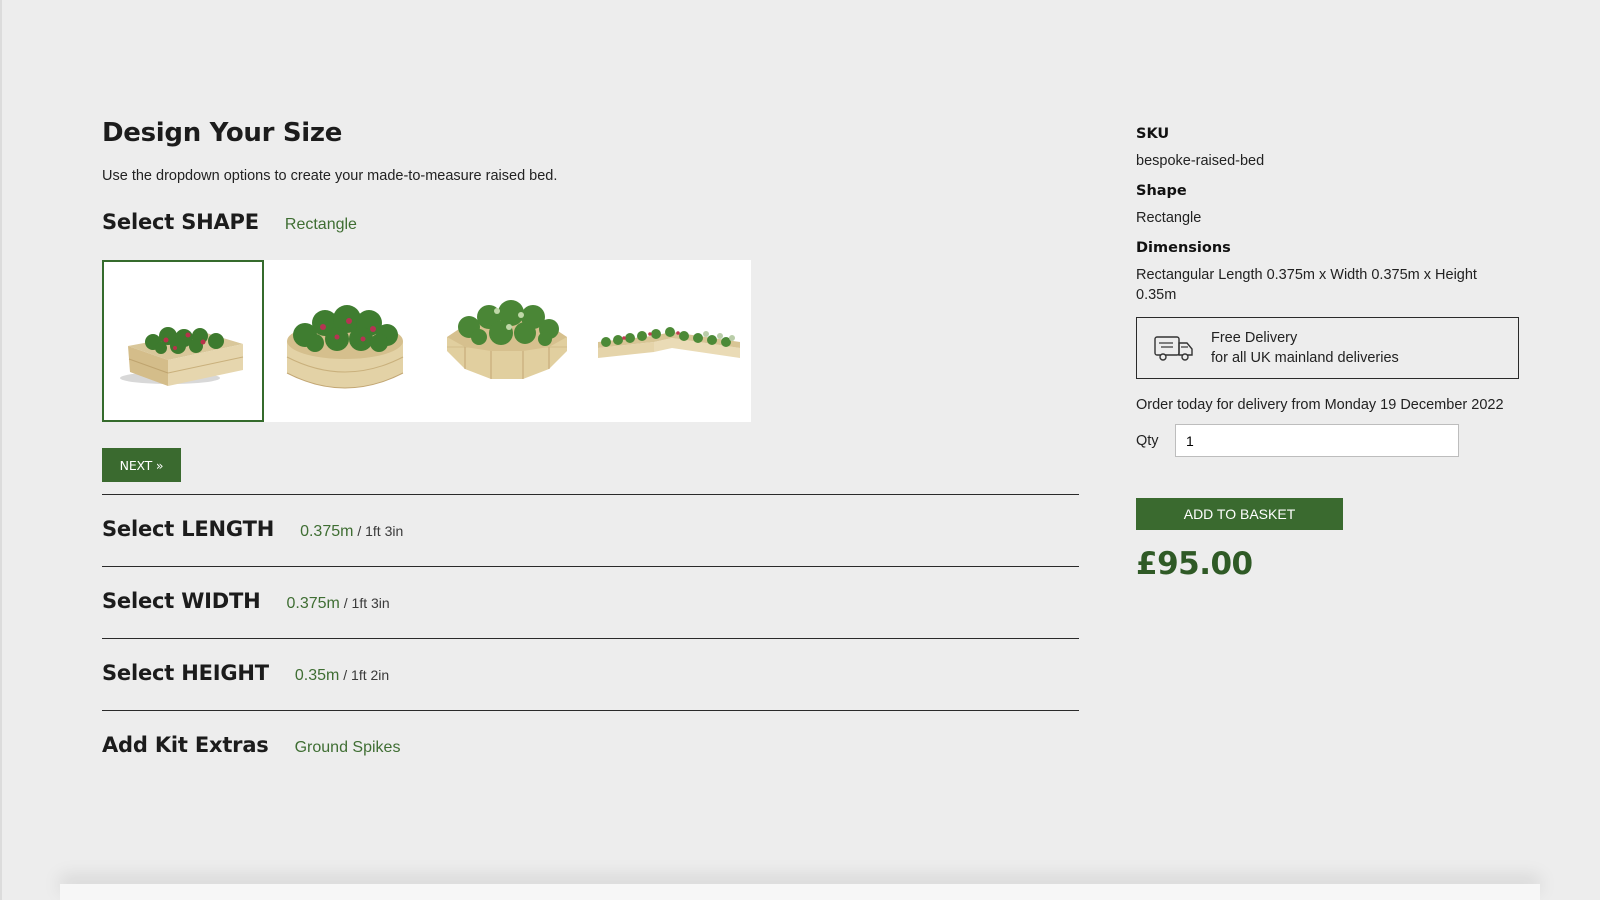 This screenshot has width=1600, height=900. What do you see at coordinates (590, 746) in the screenshot?
I see `kit-extras-section: Add Kit Extras Ground Spikes` at bounding box center [590, 746].